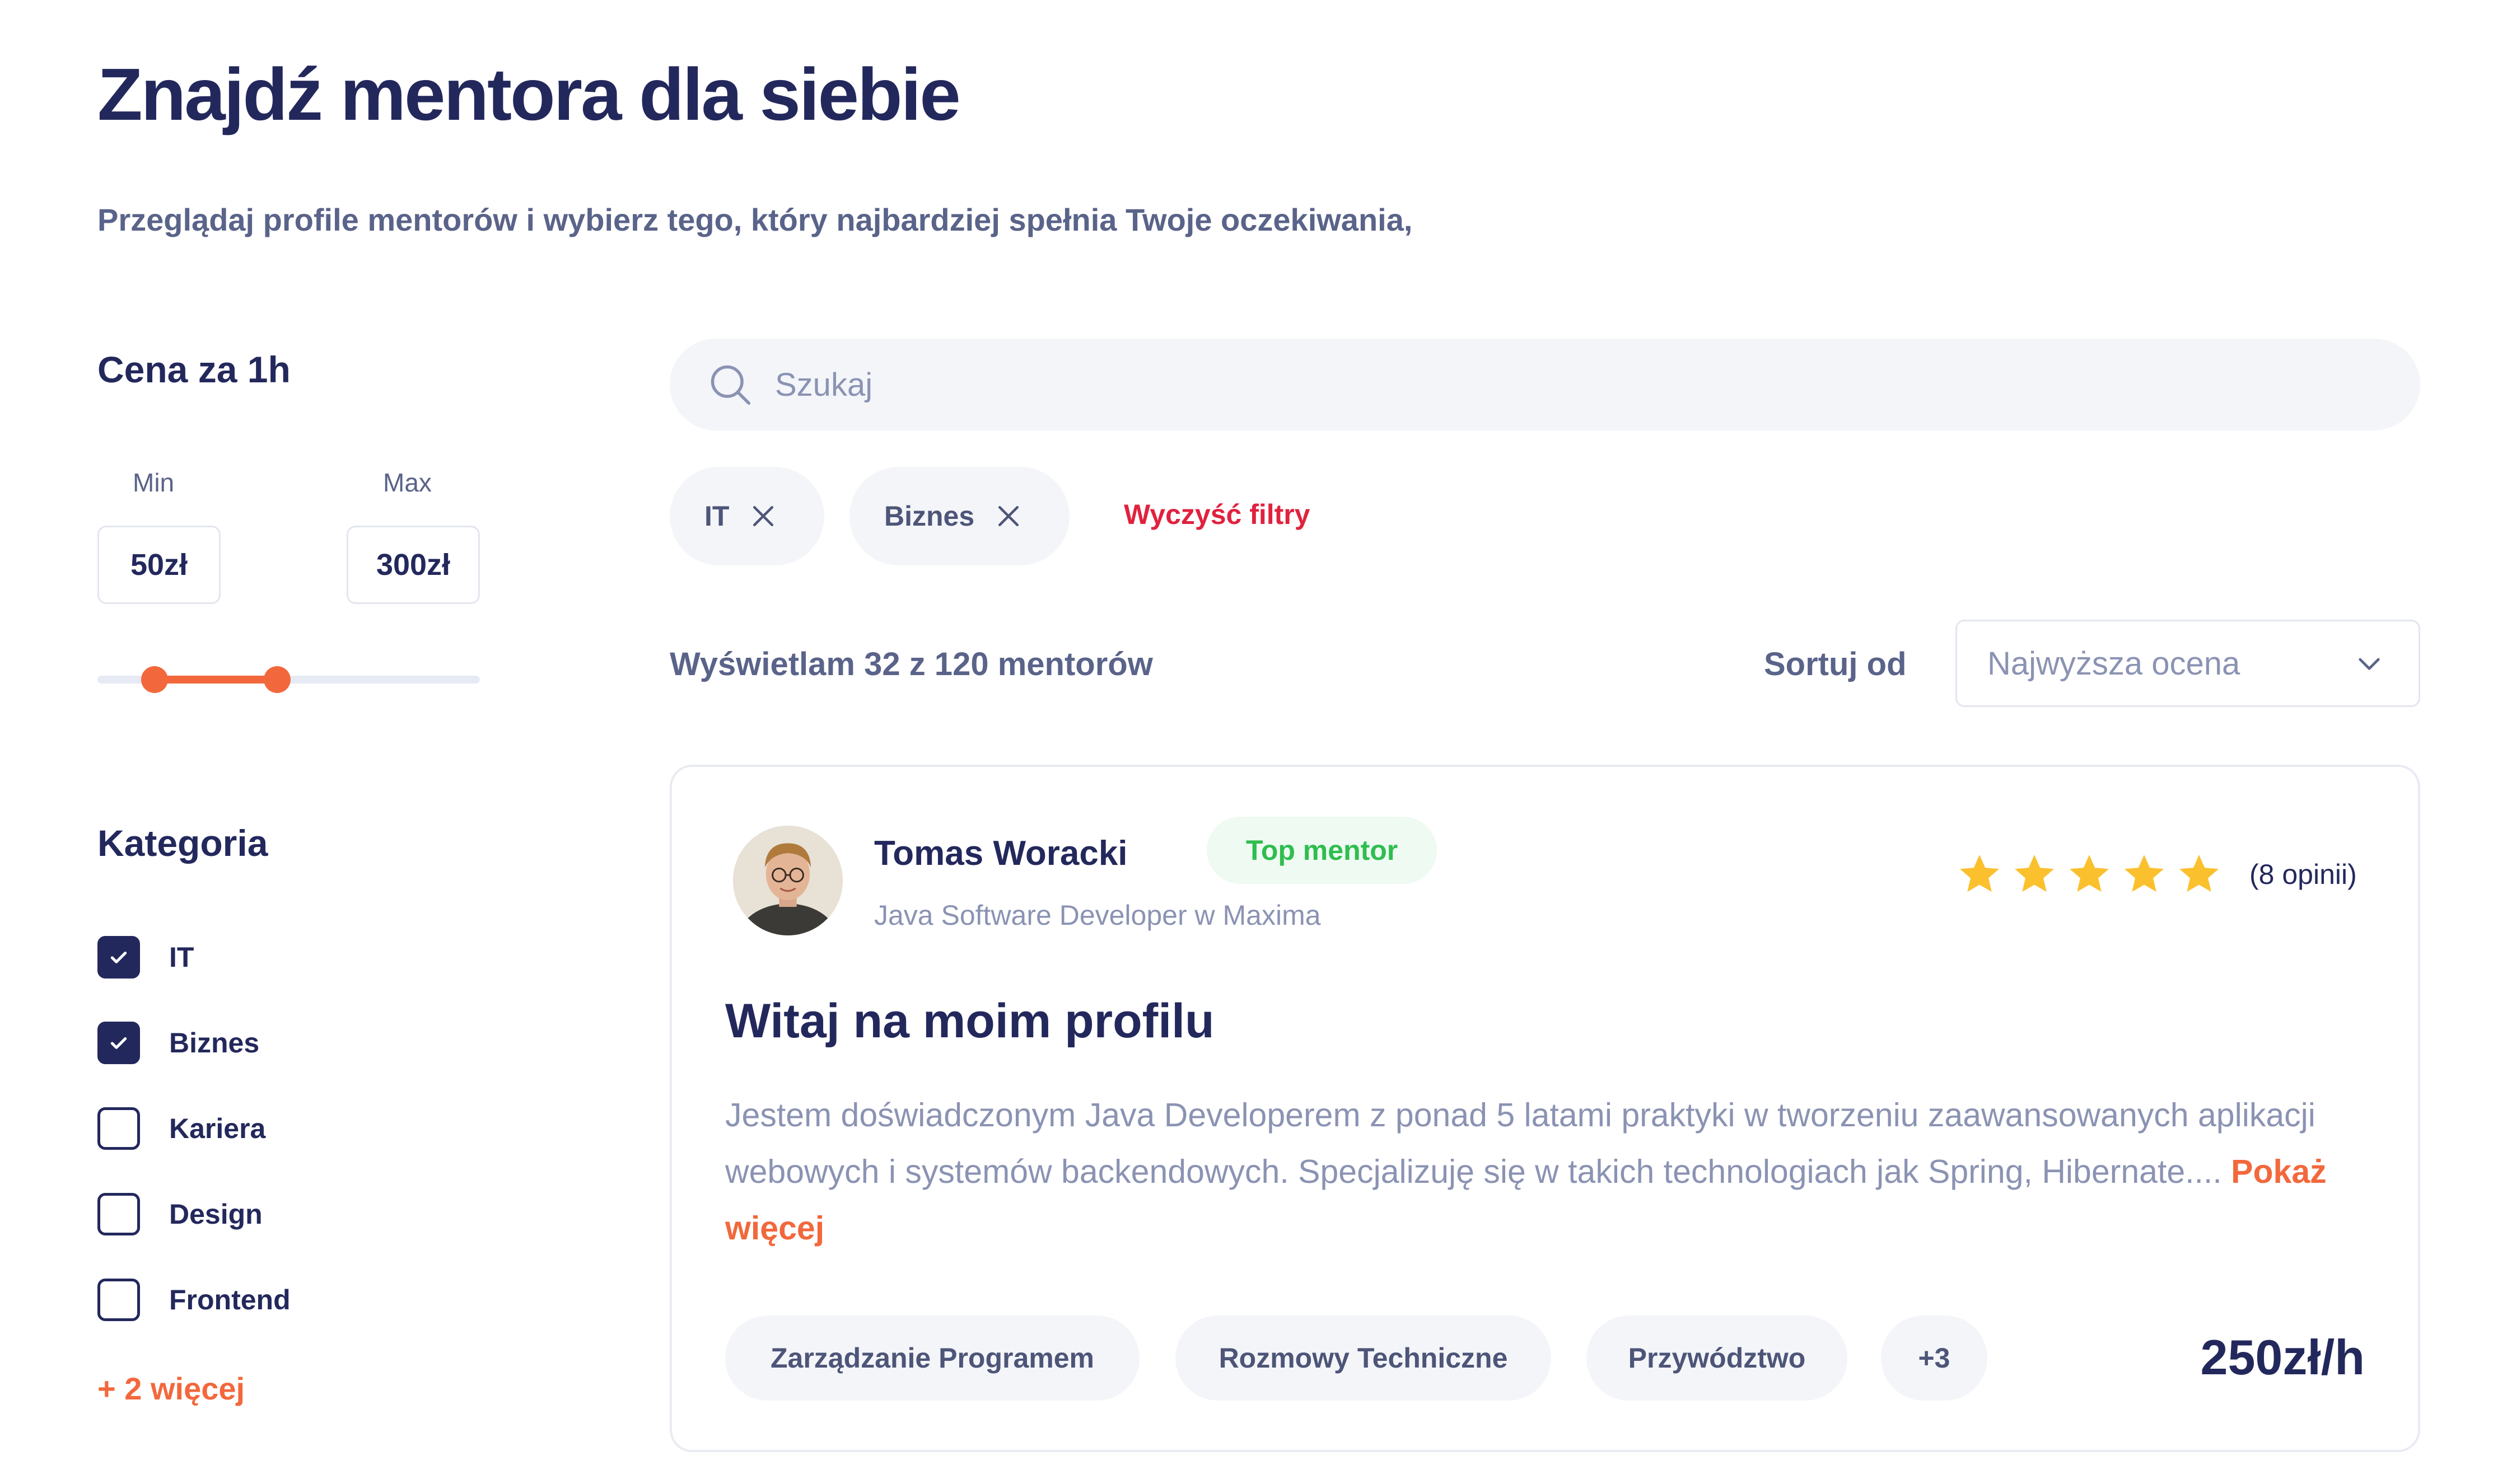 The image size is (2507, 1484). I want to click on filter-chip-it: IT, so click(747, 516).